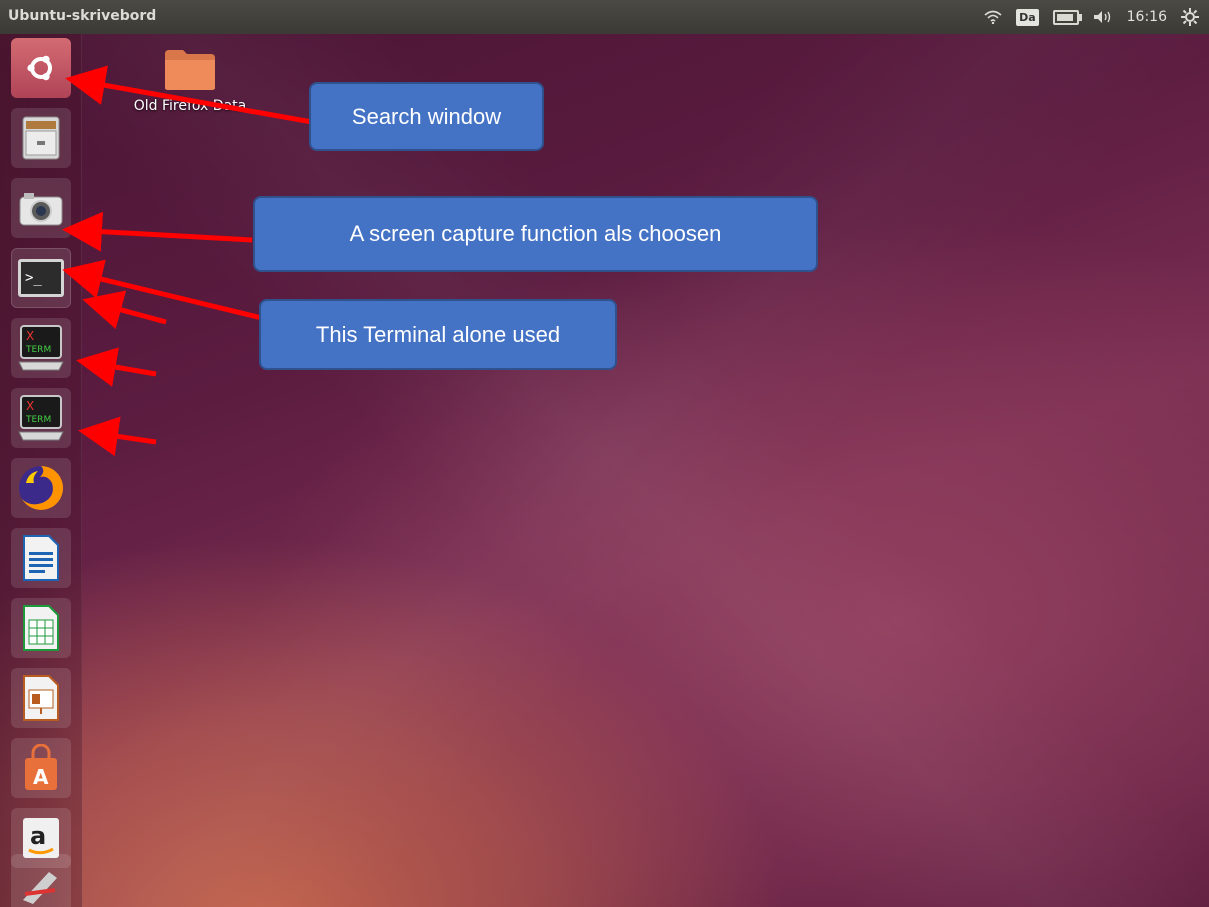 This screenshot has height=907, width=1209. I want to click on launcher-dash-search, so click(41, 68).